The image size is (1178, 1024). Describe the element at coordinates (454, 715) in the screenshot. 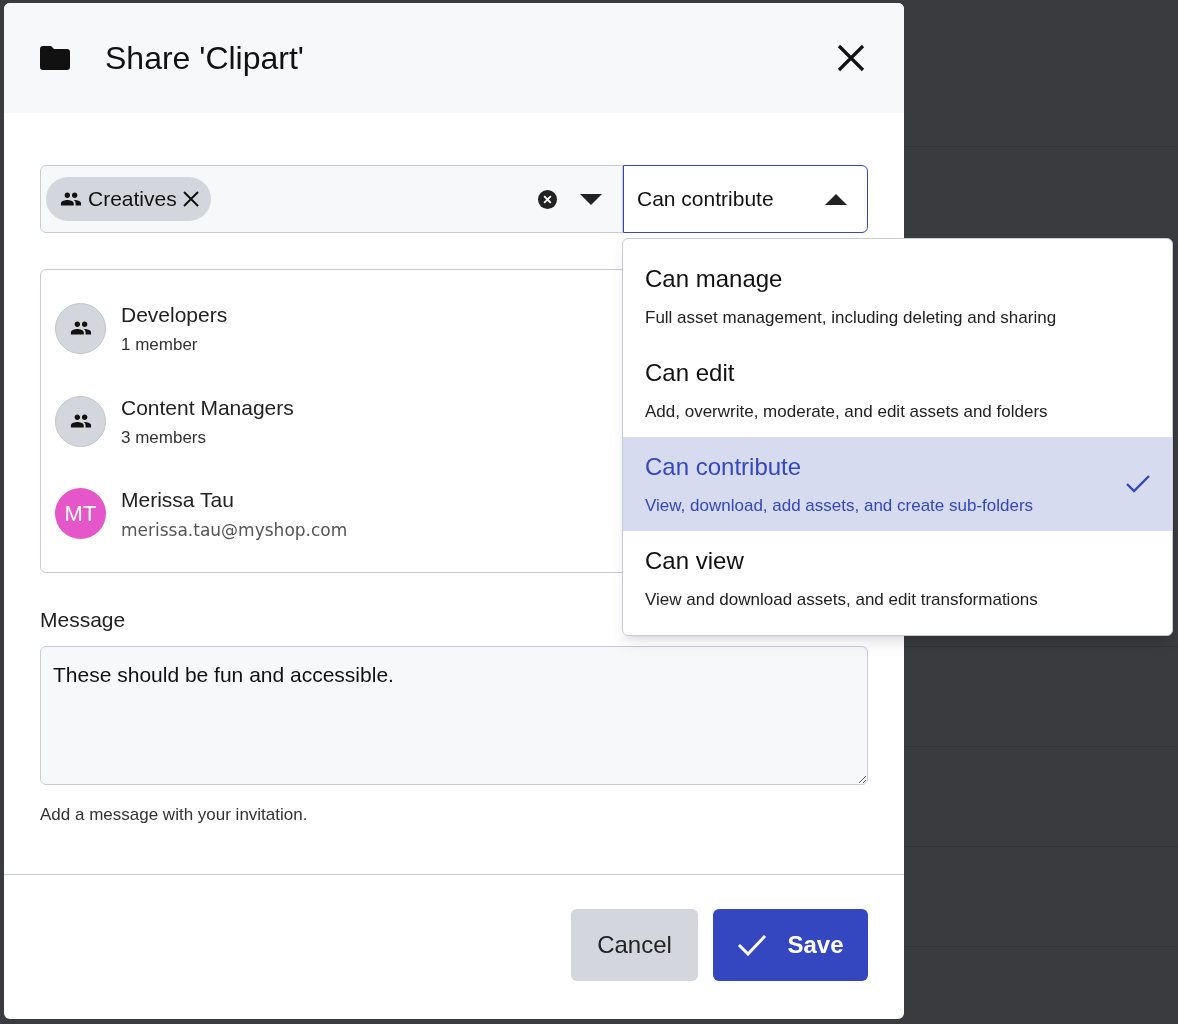

I see `message-field: These should be fun and accessible.` at that location.